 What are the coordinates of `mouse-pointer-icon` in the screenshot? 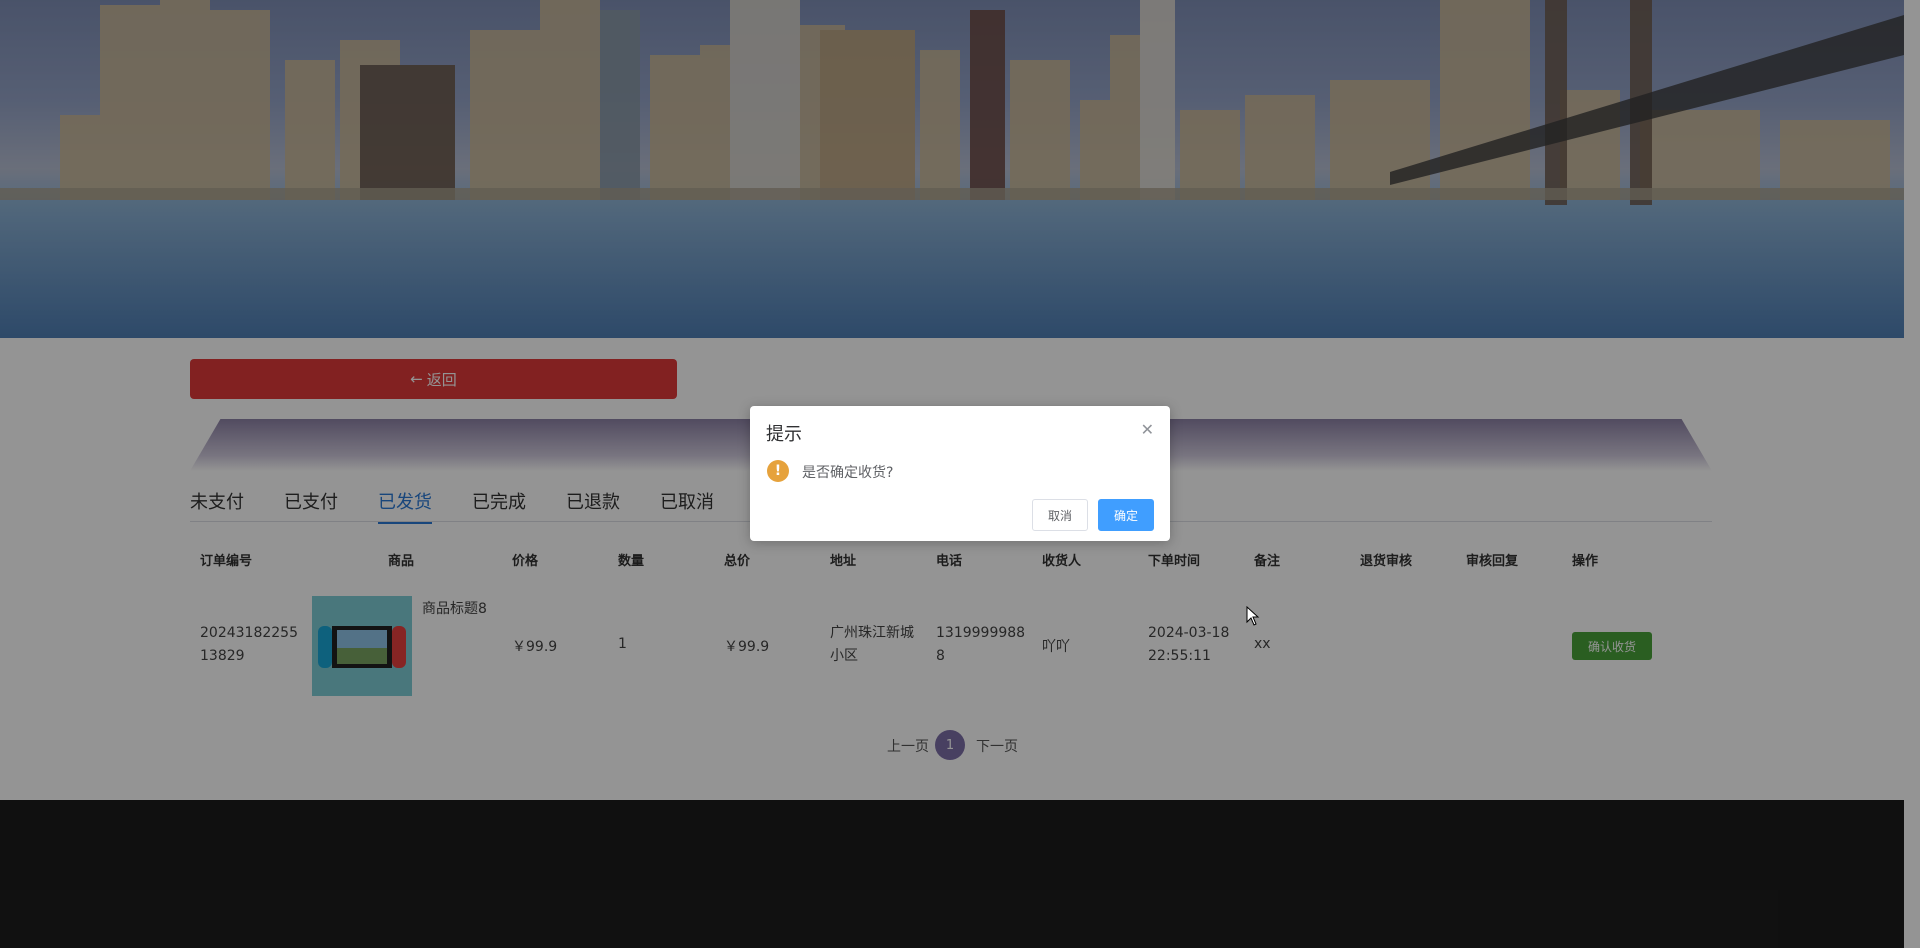 It's located at (1253, 617).